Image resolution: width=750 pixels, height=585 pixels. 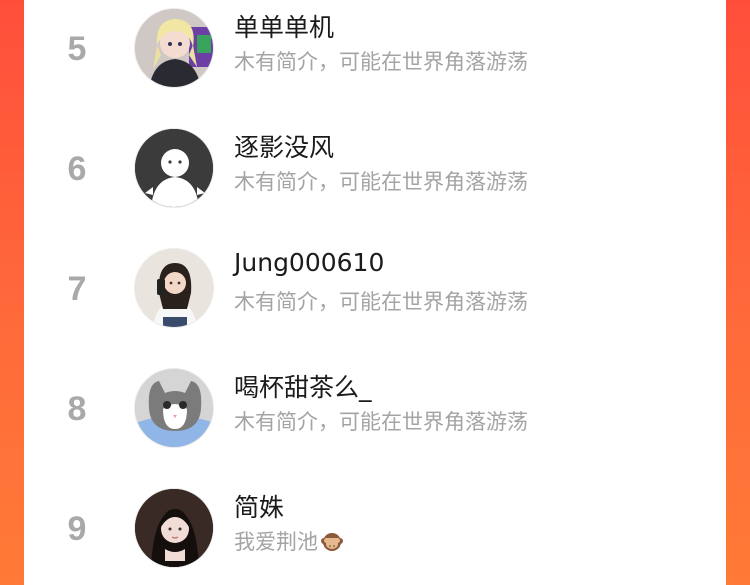 What do you see at coordinates (77, 49) in the screenshot?
I see `rank-number: 5` at bounding box center [77, 49].